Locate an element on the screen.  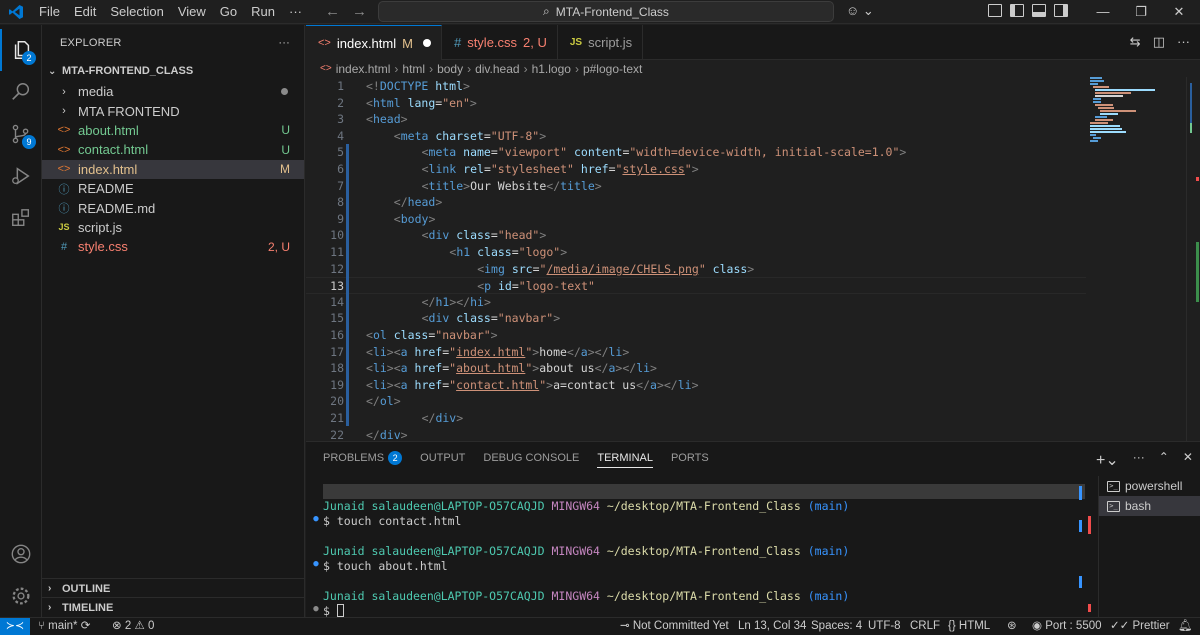
source-control-activity: 9 is located at coordinates (21, 134).